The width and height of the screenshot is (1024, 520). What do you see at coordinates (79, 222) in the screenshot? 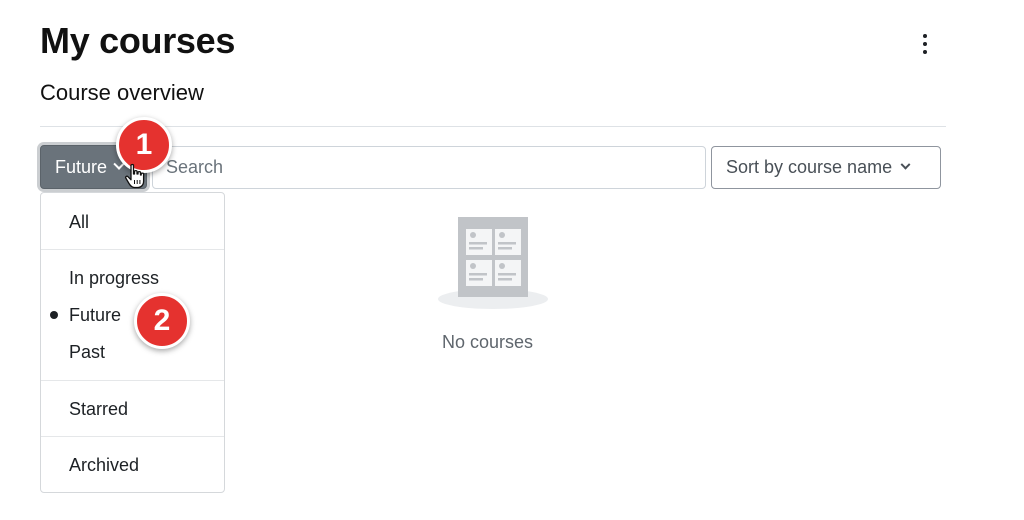
I see `dropdown-item-all: All` at bounding box center [79, 222].